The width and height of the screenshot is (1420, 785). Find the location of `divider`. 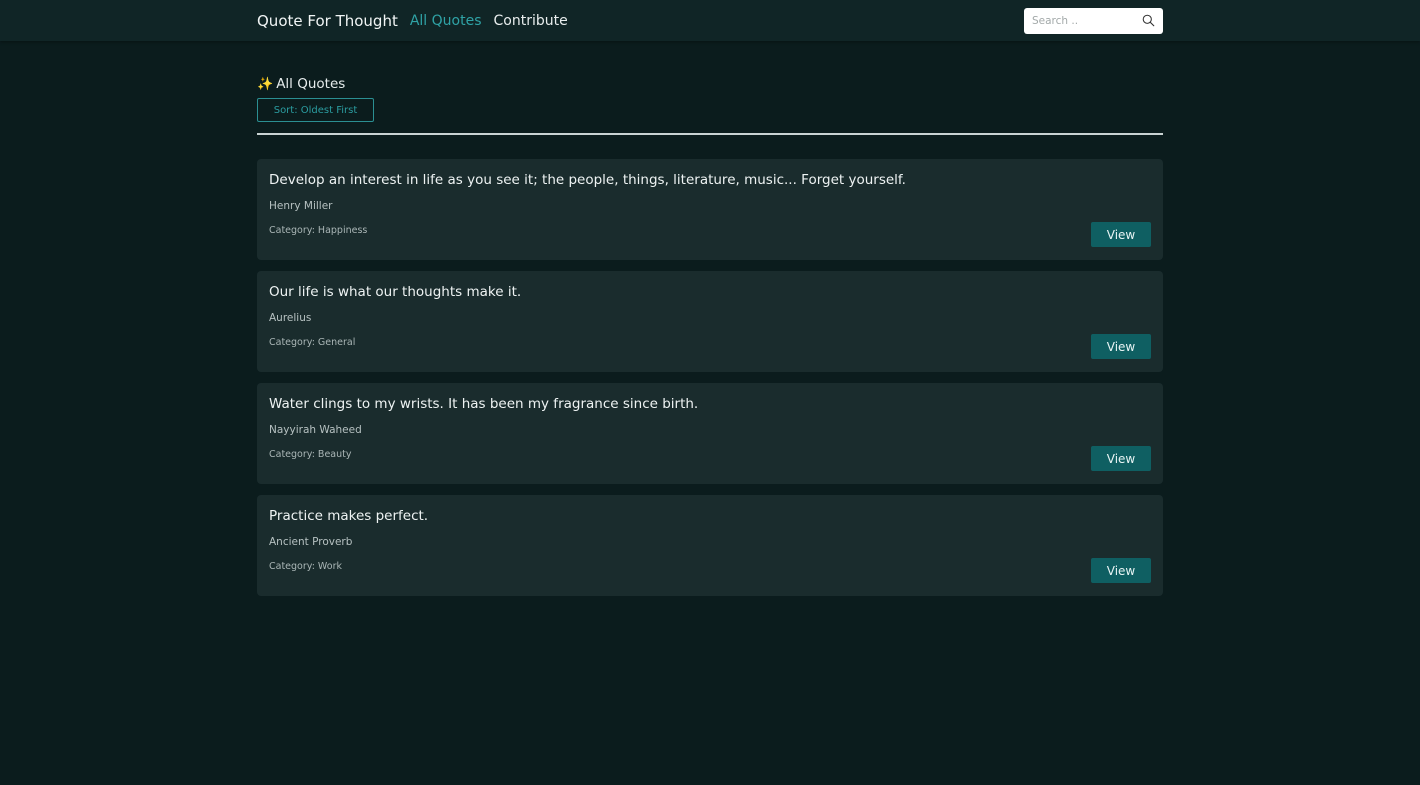

divider is located at coordinates (710, 134).